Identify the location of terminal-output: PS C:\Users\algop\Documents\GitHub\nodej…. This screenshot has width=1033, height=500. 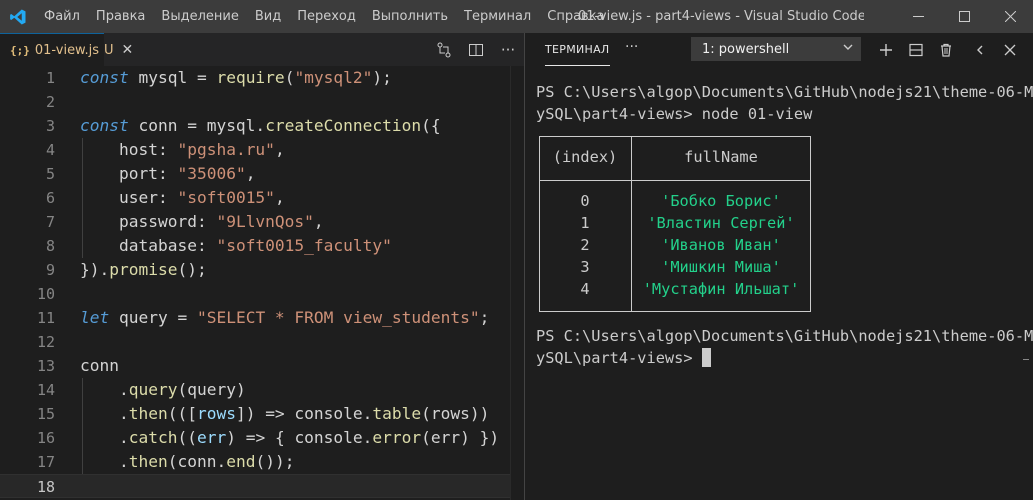
(784, 103).